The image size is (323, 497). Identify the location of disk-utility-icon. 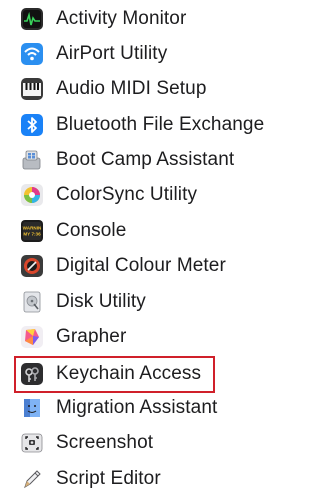
(32, 302).